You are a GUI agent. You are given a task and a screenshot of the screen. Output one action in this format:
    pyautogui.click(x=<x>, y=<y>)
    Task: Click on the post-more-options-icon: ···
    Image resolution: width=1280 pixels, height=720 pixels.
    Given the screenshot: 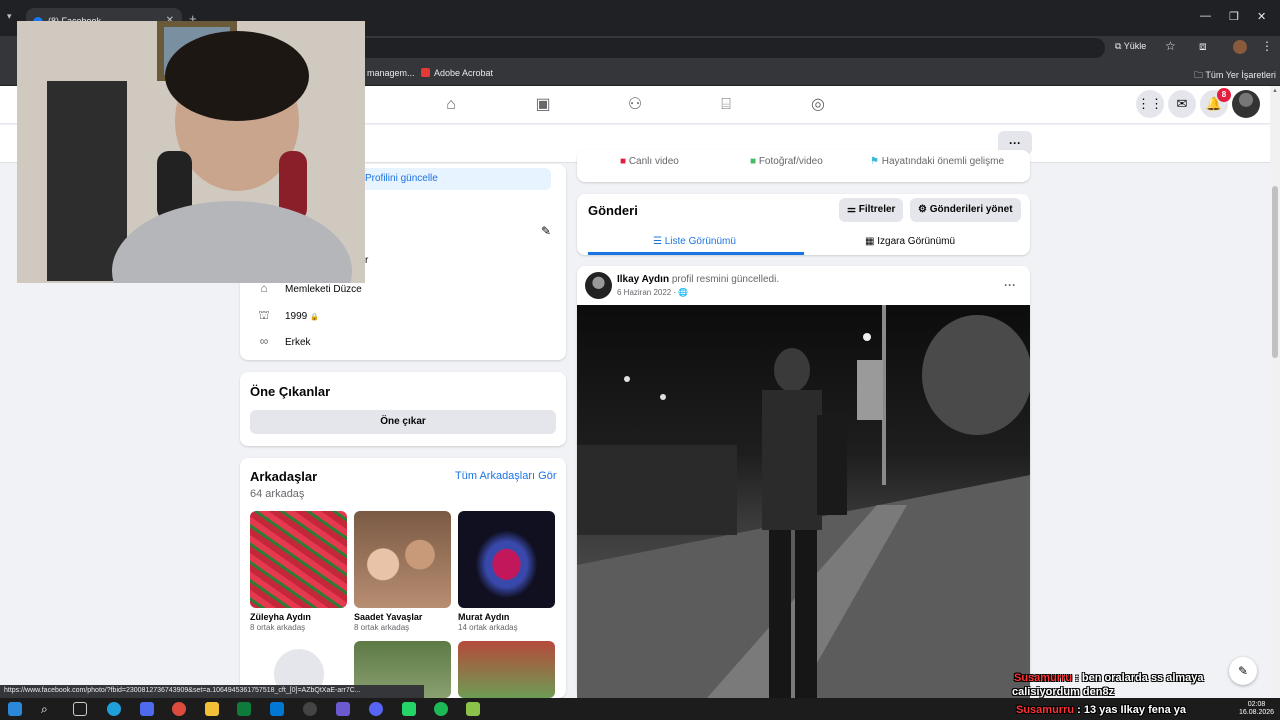 What is the action you would take?
    pyautogui.click(x=1010, y=285)
    